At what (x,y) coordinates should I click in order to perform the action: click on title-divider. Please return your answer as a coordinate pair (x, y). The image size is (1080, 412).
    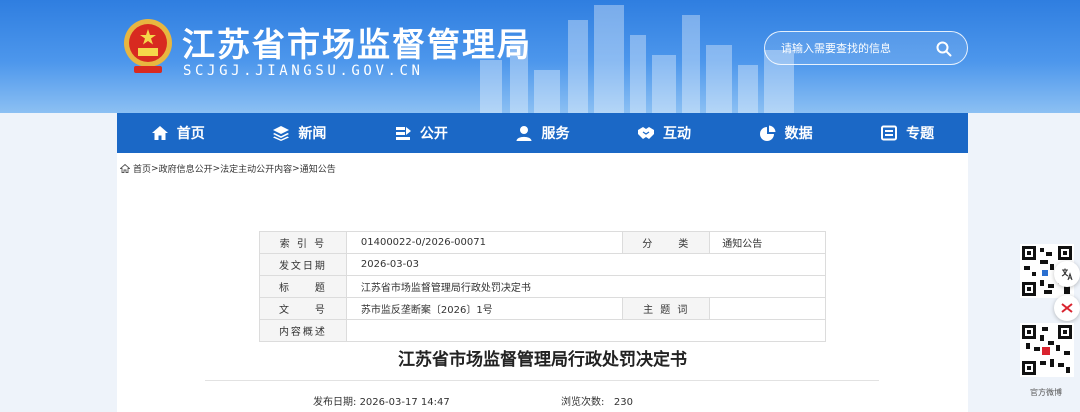
    Looking at the image, I should click on (542, 380).